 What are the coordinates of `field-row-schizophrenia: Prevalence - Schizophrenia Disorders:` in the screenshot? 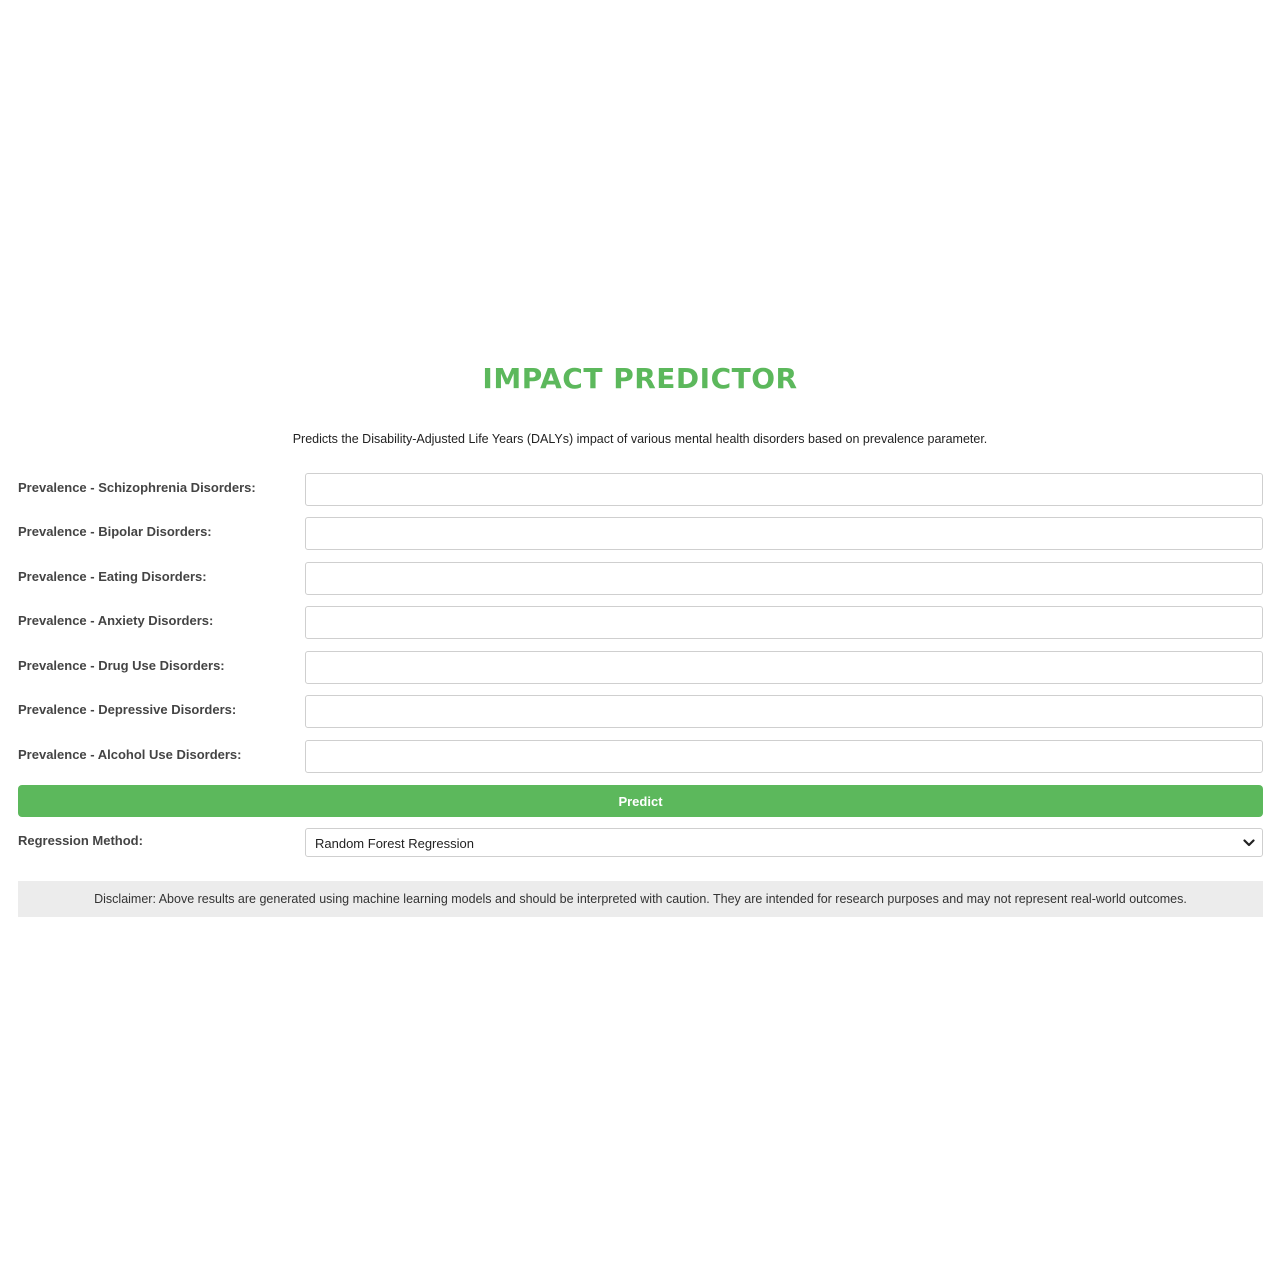 It's located at (640, 489).